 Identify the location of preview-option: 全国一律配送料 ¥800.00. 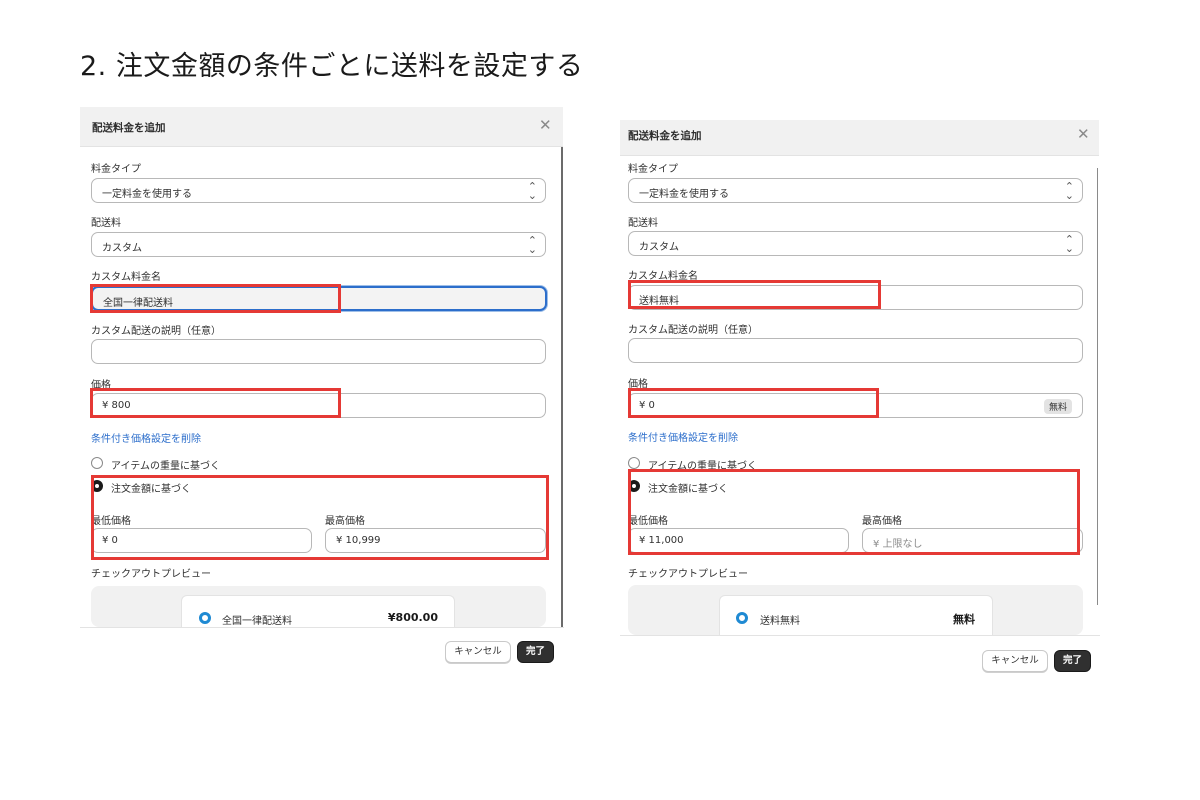
(318, 611).